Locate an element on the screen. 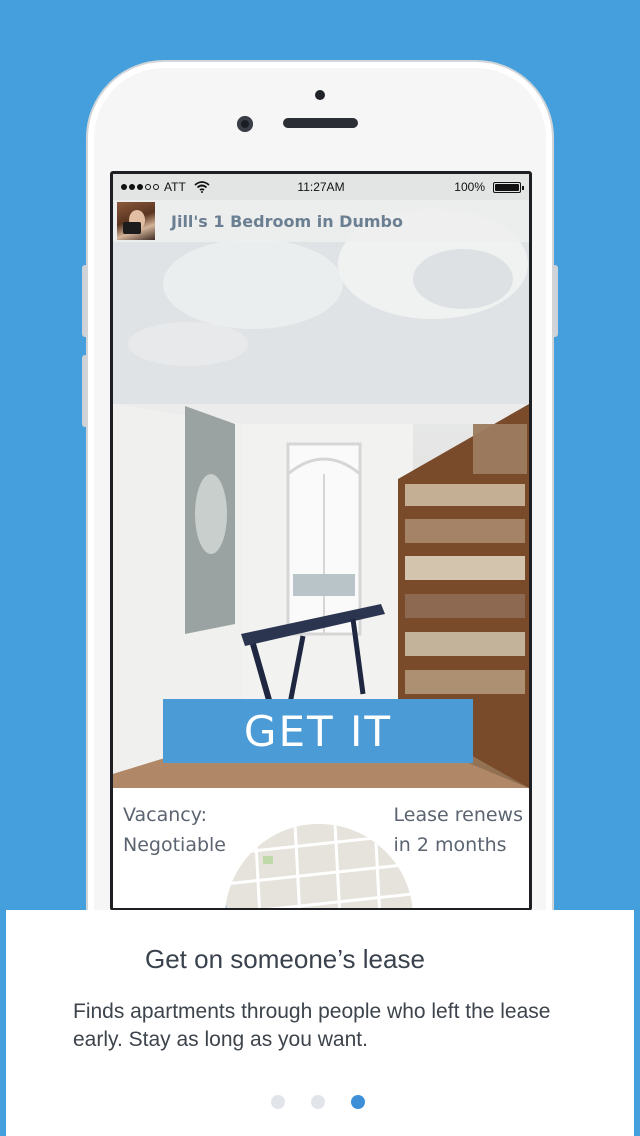 This screenshot has height=1136, width=640. earpiece-speaker is located at coordinates (320, 123).